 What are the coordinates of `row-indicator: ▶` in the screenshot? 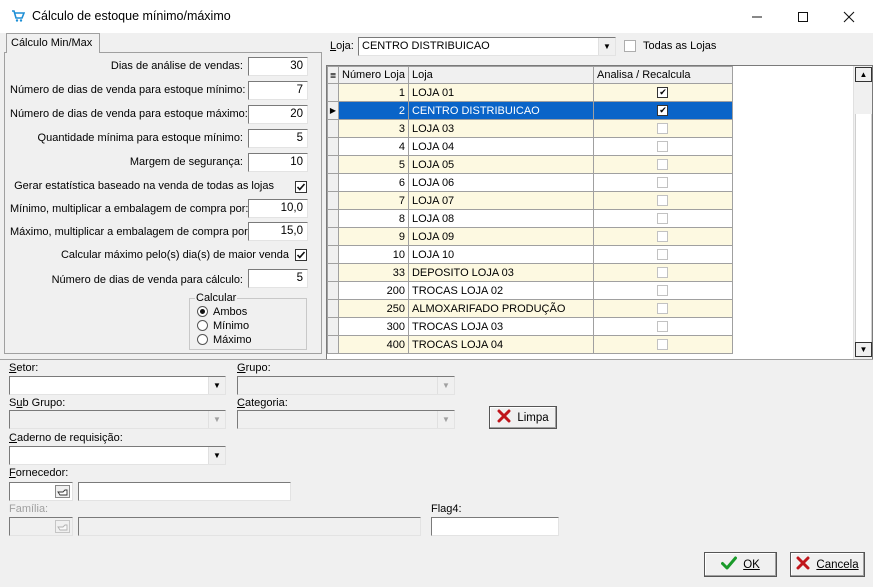 It's located at (333, 110).